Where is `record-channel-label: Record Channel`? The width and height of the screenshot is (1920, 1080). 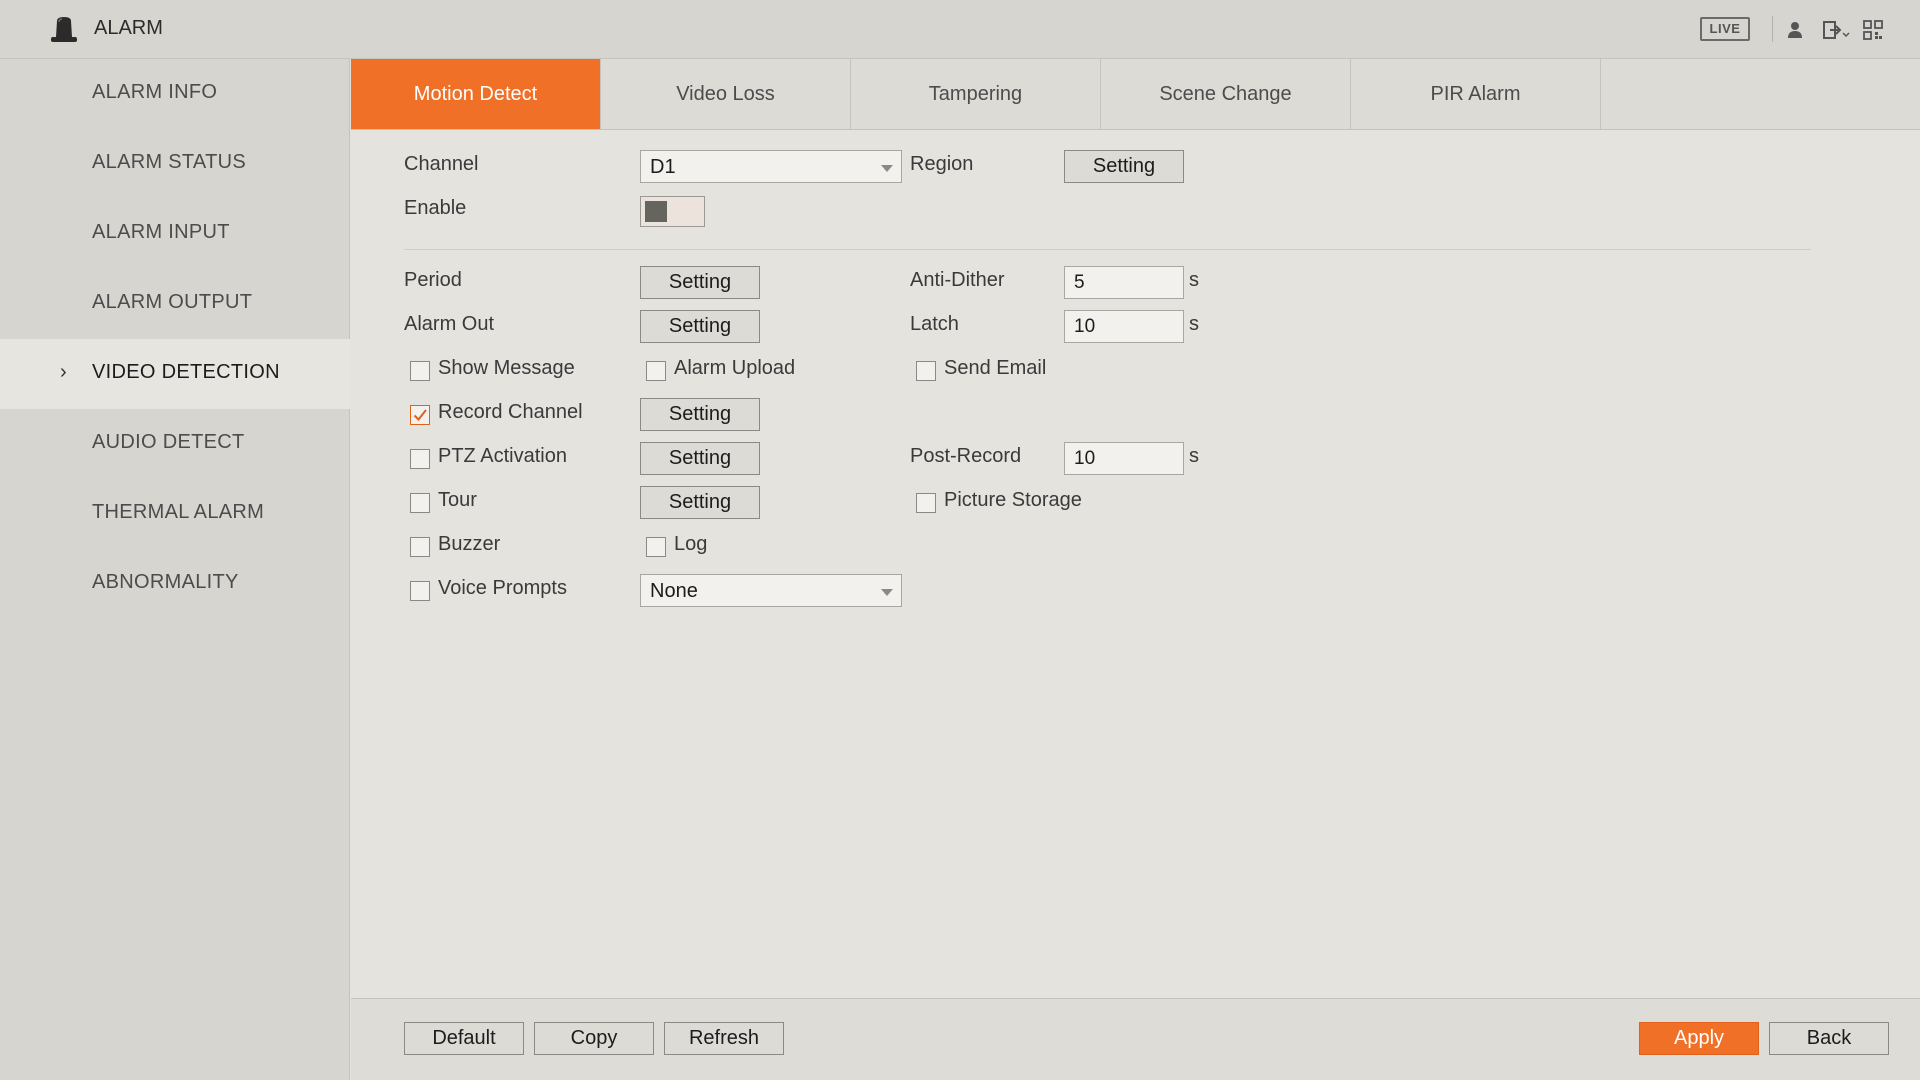
record-channel-label: Record Channel is located at coordinates (510, 412).